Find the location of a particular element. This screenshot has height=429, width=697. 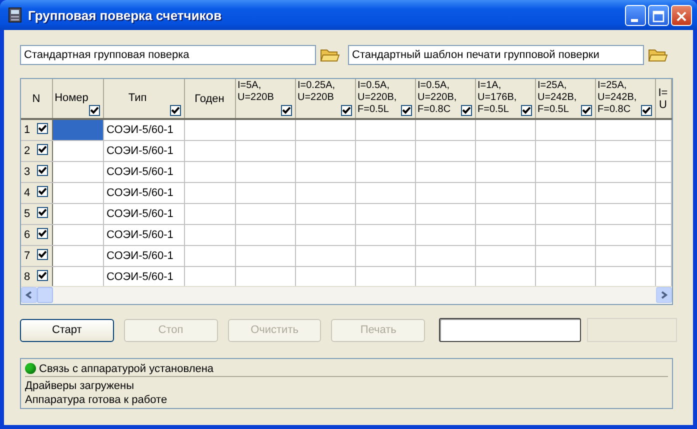

column-header: I=25A, U=242В, F=0.5L is located at coordinates (565, 99).